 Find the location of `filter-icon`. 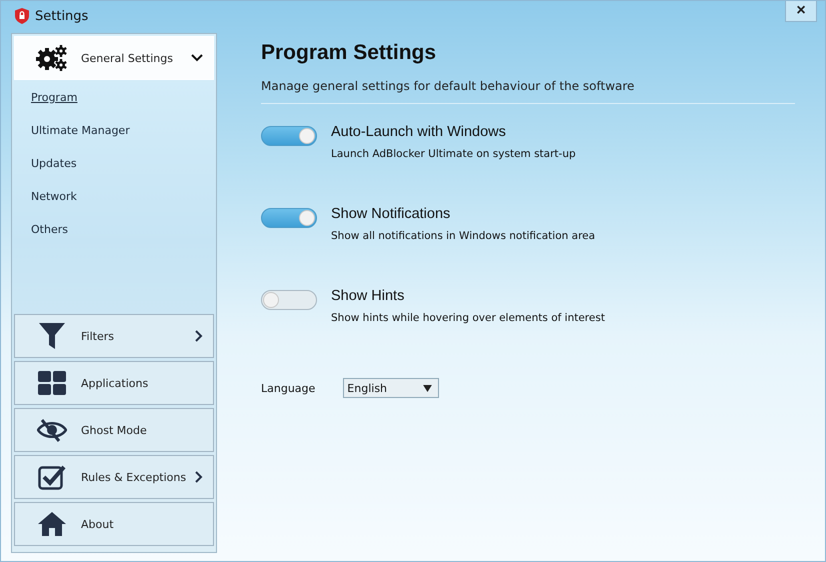

filter-icon is located at coordinates (52, 336).